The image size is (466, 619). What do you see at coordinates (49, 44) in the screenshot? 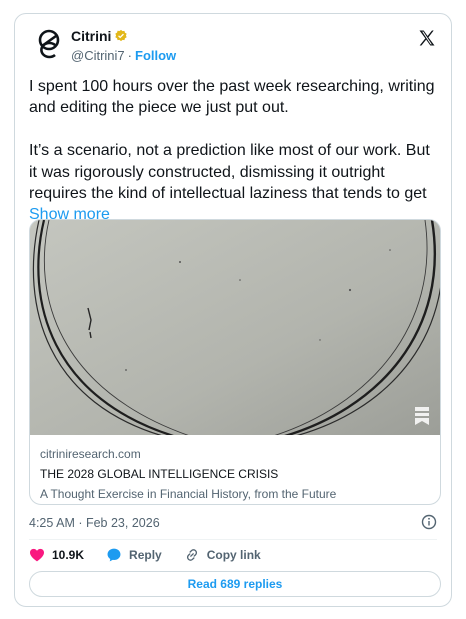
I see `citrini-logo-avatar` at bounding box center [49, 44].